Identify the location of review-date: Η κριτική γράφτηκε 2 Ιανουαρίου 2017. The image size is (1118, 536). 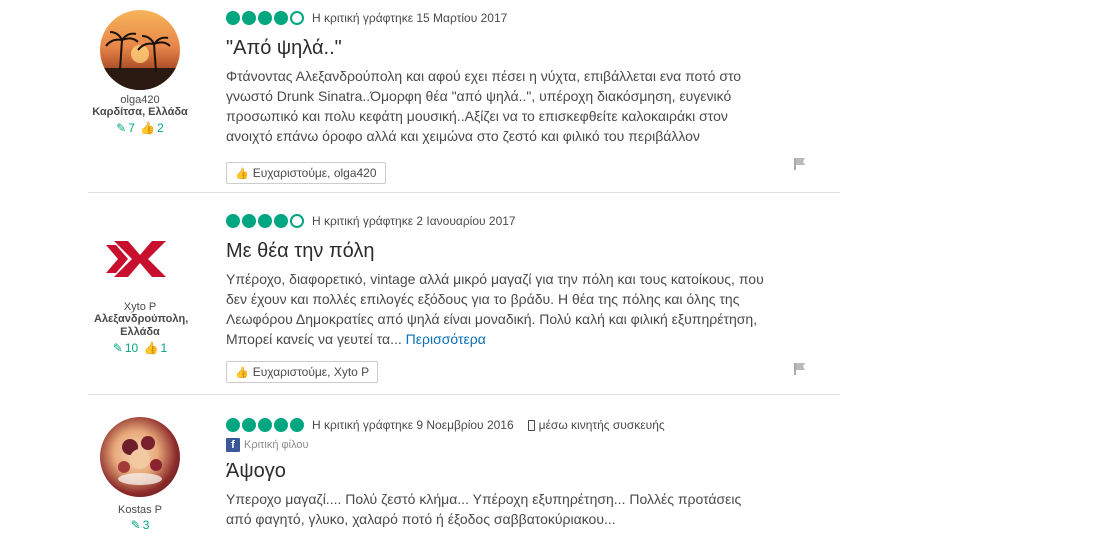
(414, 221).